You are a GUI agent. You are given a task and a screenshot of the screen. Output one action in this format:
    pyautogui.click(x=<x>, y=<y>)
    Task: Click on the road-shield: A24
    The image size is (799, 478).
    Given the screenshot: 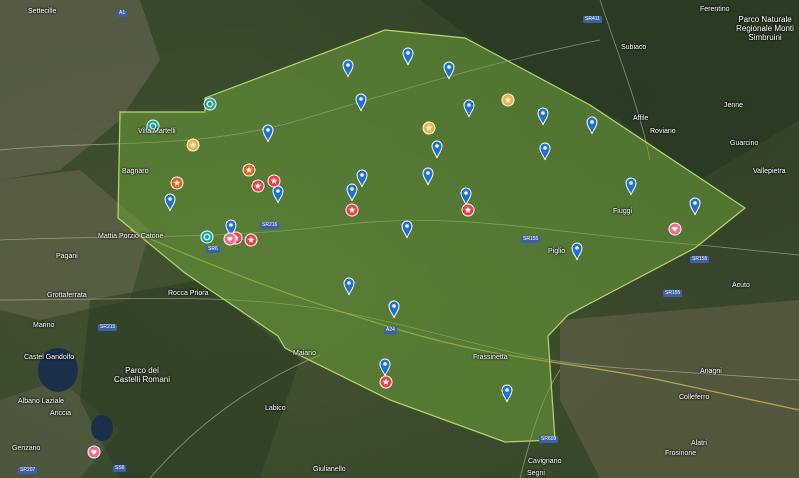 What is the action you would take?
    pyautogui.click(x=390, y=330)
    